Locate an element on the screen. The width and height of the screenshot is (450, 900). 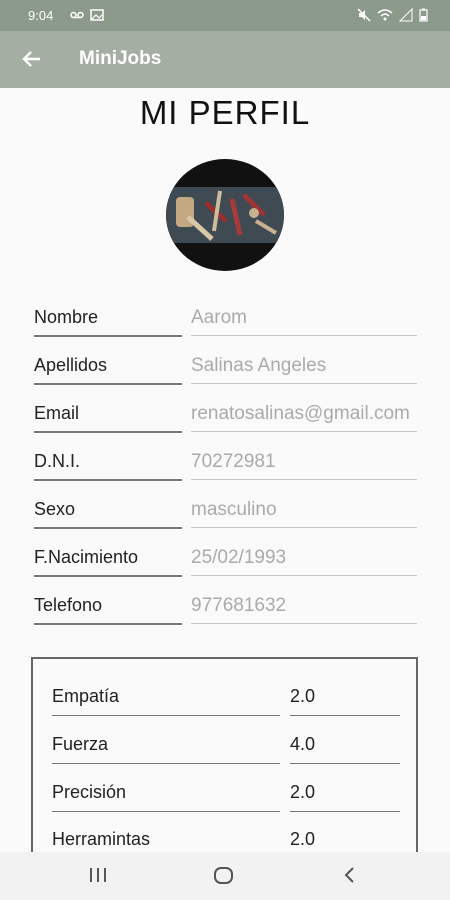
skill-empatia-label: Empatía is located at coordinates (166, 701).